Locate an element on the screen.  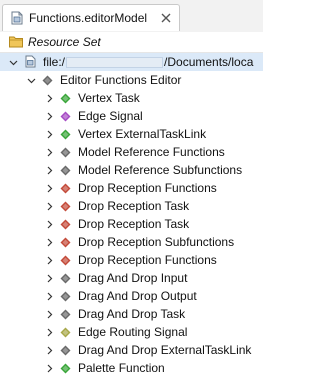
tree-item-label: Drag And Drop Output is located at coordinates (137, 296).